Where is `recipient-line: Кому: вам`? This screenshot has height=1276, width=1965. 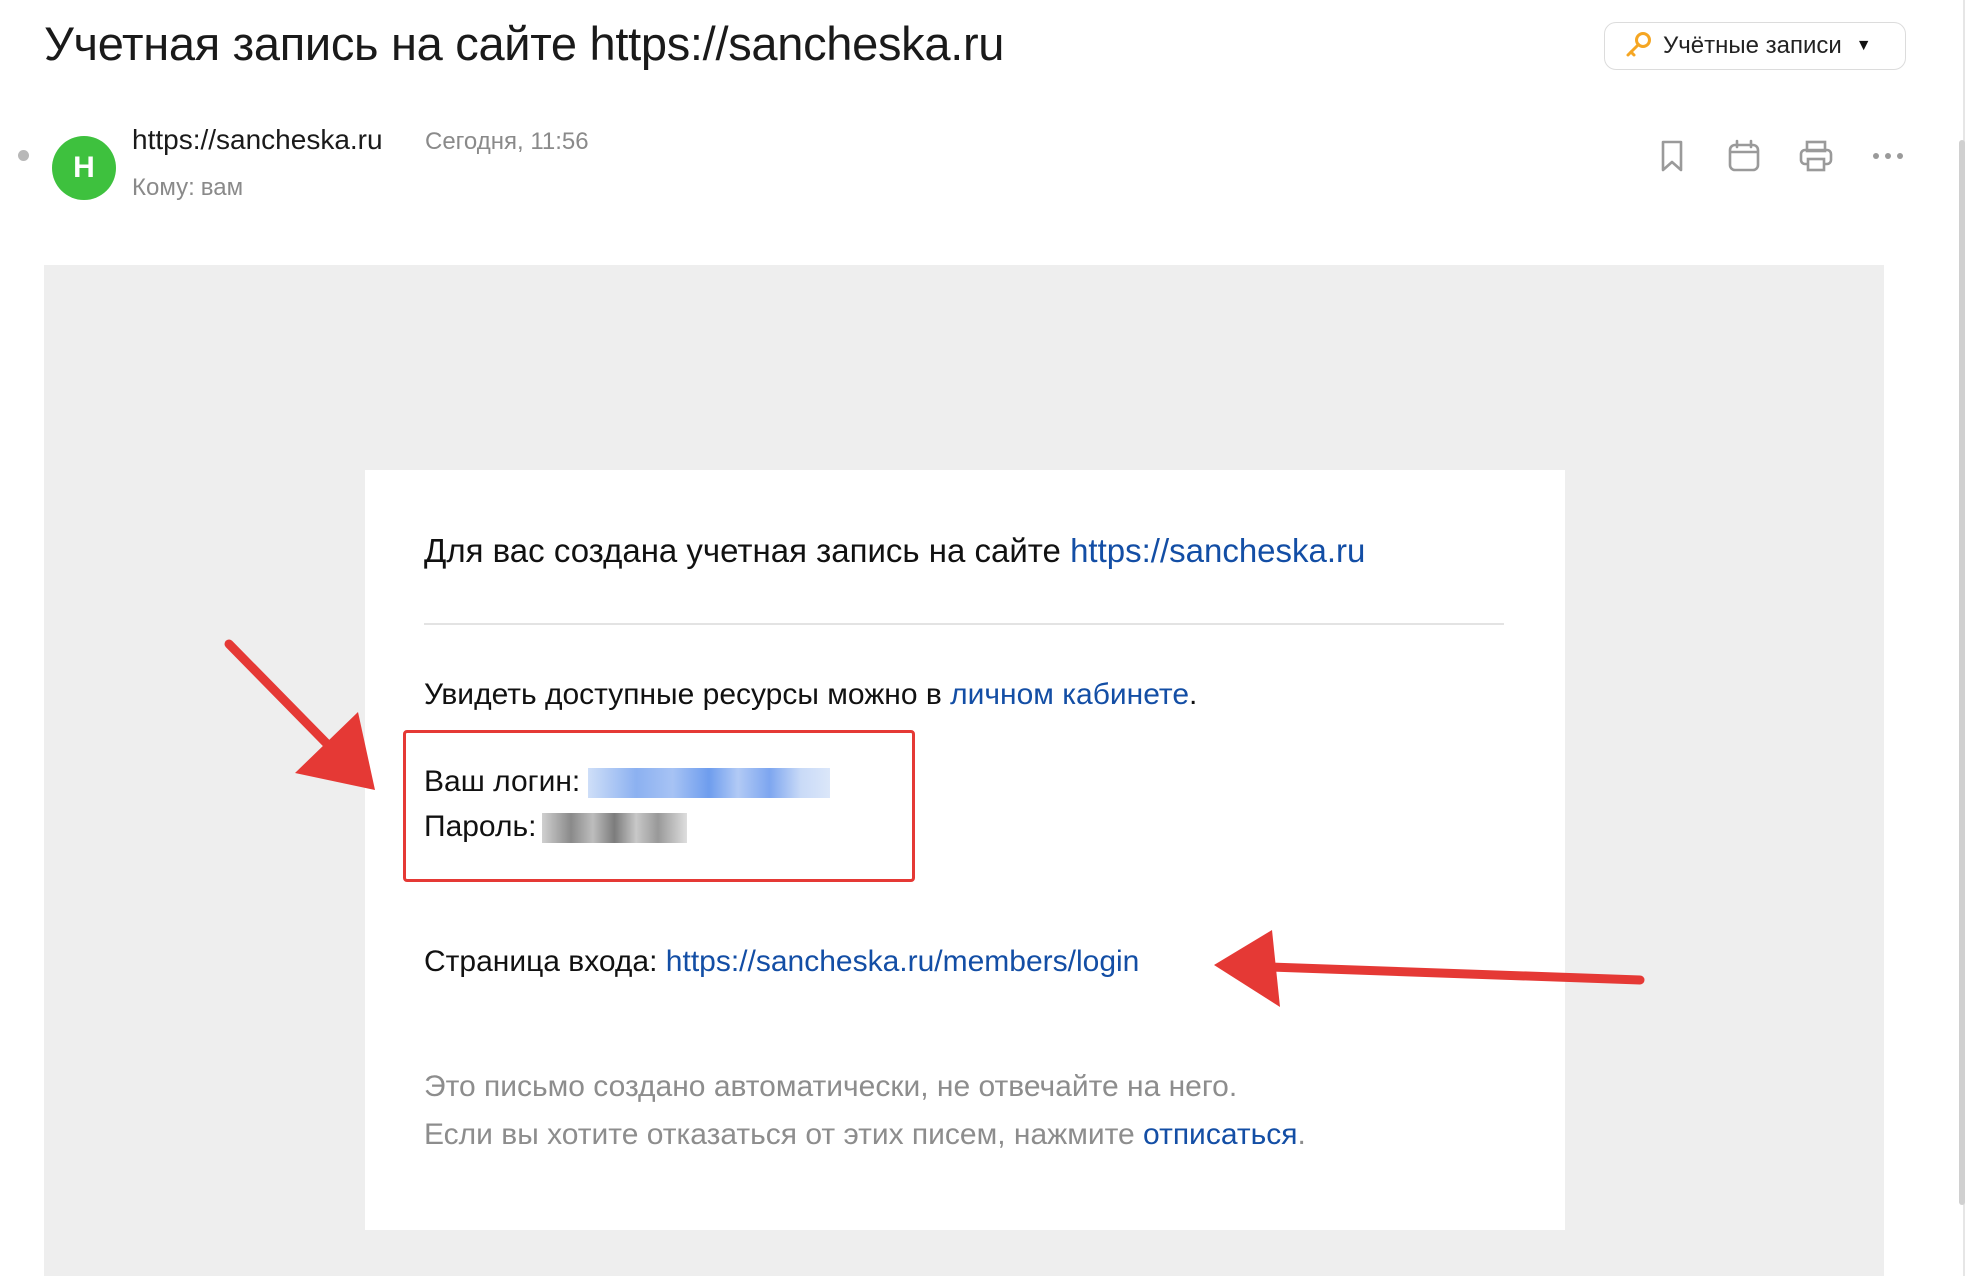
recipient-line: Кому: вам is located at coordinates (187, 188).